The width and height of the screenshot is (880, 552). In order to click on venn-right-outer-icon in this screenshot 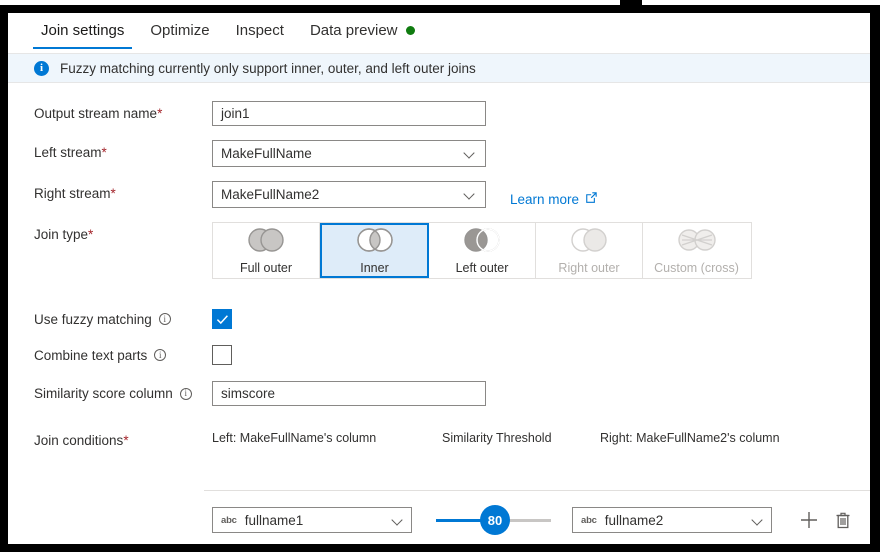, I will do `click(589, 242)`.